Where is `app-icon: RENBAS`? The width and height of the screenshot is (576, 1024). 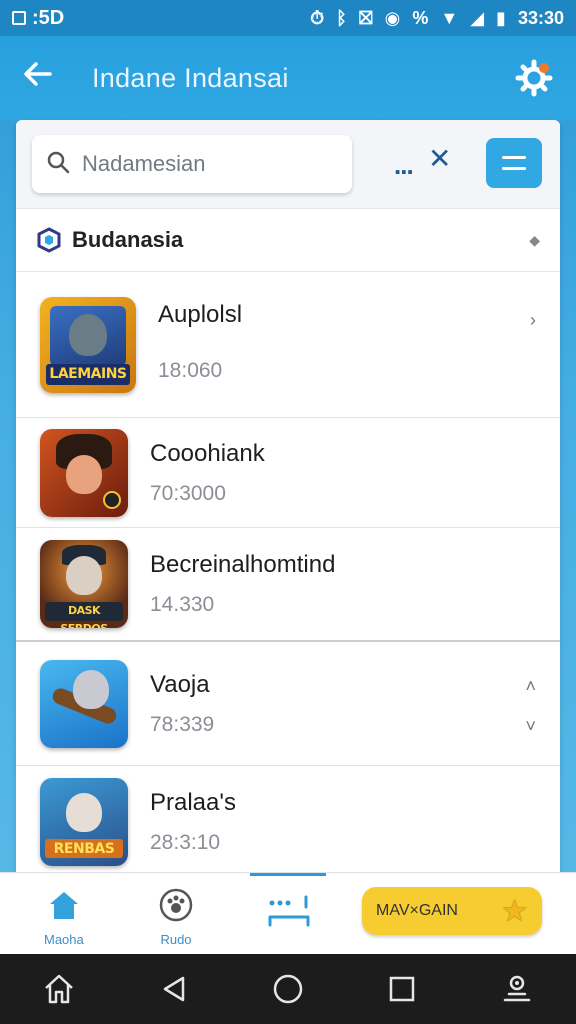
app-icon: RENBAS is located at coordinates (84, 821).